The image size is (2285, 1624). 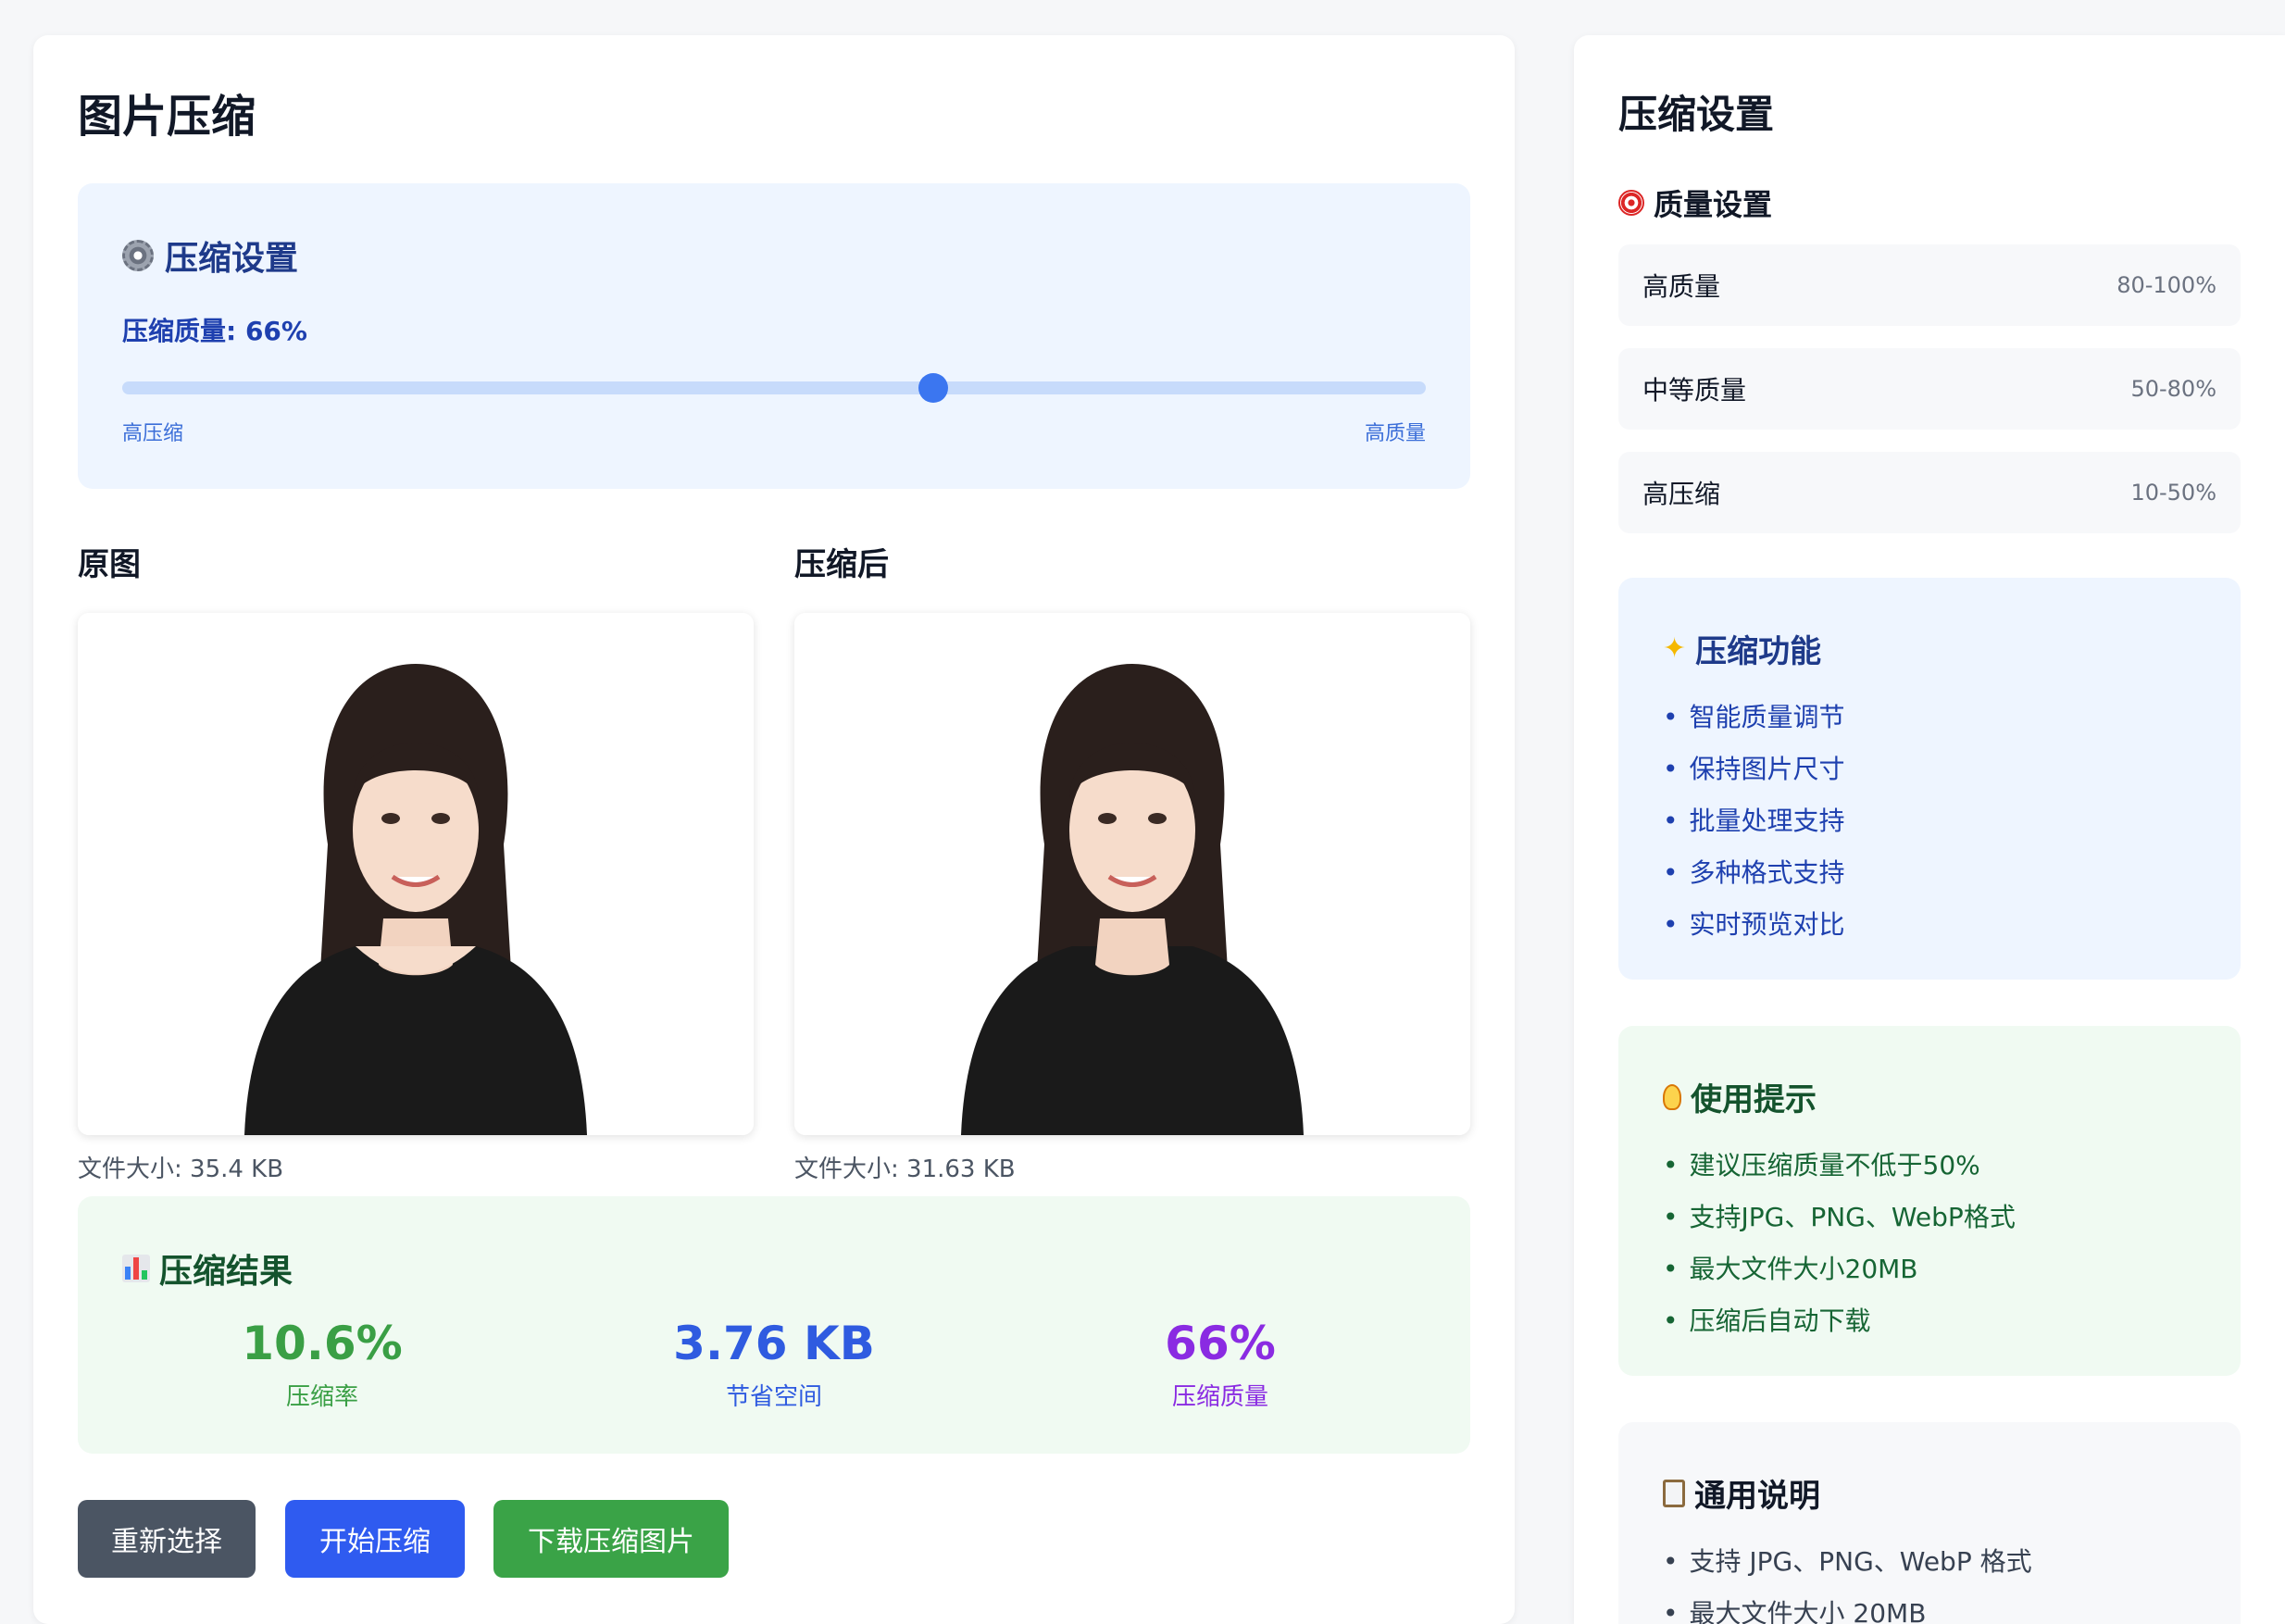 What do you see at coordinates (375, 1539) in the screenshot?
I see `start-compress-button: 开始压缩` at bounding box center [375, 1539].